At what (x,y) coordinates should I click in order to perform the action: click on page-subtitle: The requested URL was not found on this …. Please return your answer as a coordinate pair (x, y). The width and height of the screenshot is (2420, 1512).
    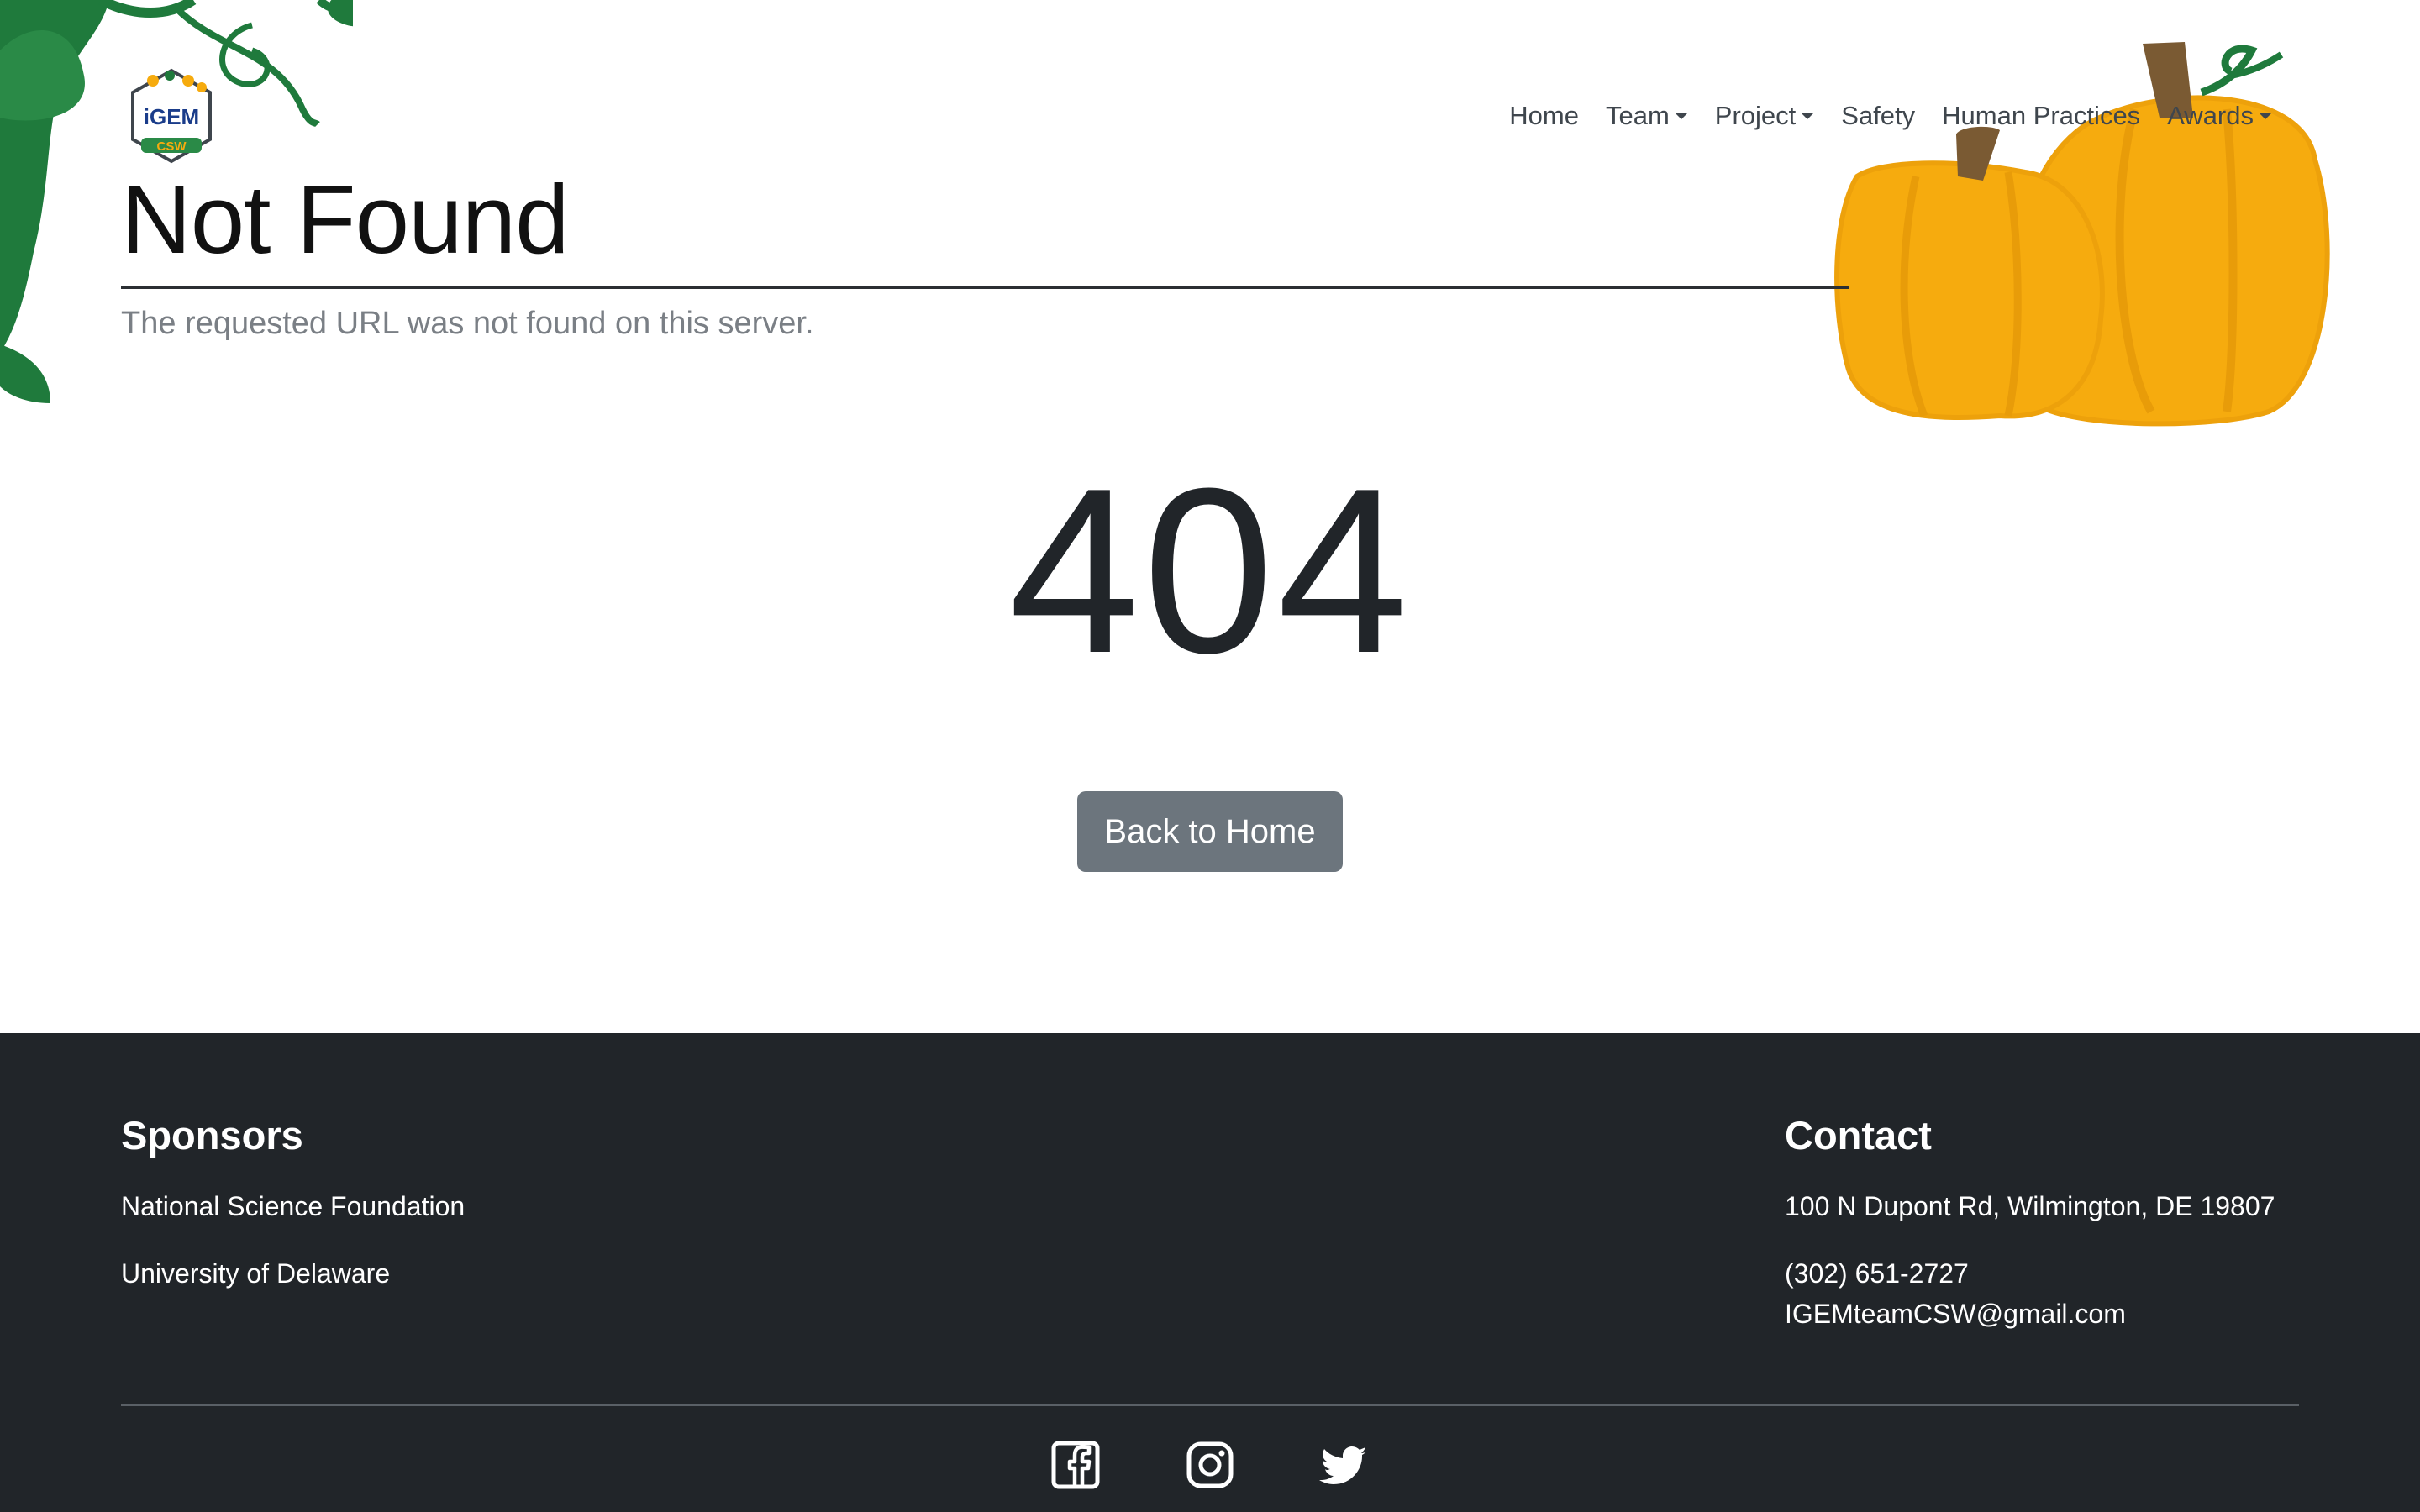
    Looking at the image, I should click on (467, 323).